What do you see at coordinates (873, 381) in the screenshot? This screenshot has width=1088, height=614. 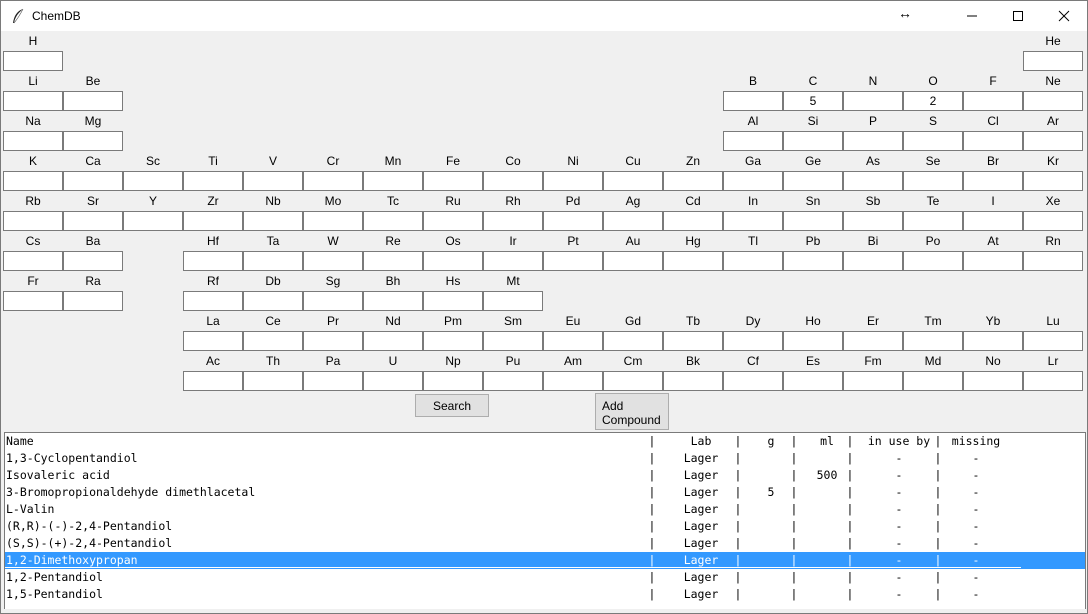 I see `element-input-fm` at bounding box center [873, 381].